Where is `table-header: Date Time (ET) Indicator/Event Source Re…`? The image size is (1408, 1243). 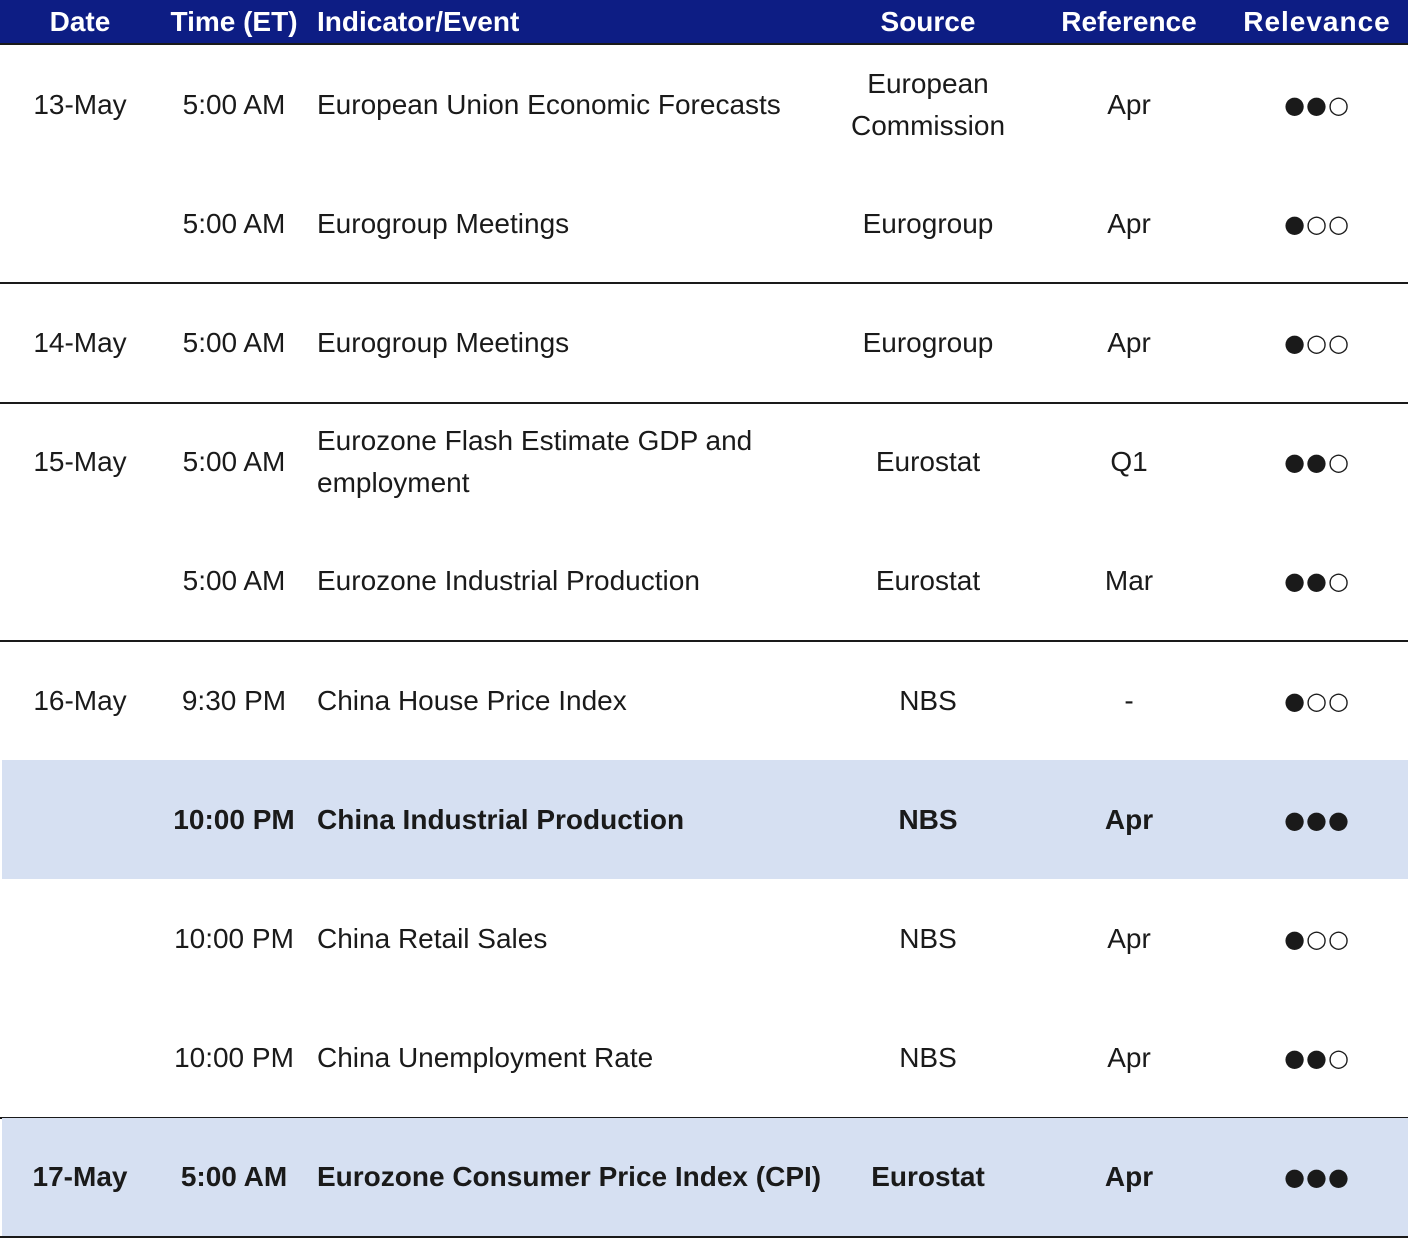 table-header: Date Time (ET) Indicator/Event Source Re… is located at coordinates (704, 22).